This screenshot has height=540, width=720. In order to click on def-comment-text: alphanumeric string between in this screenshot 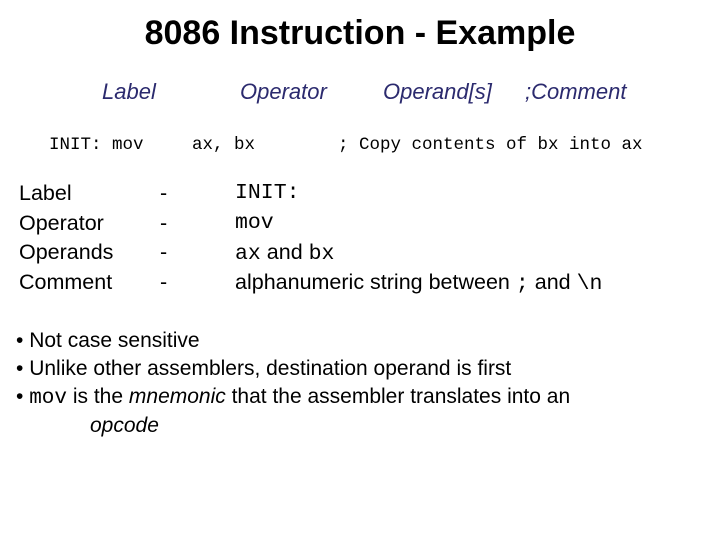, I will do `click(375, 281)`.